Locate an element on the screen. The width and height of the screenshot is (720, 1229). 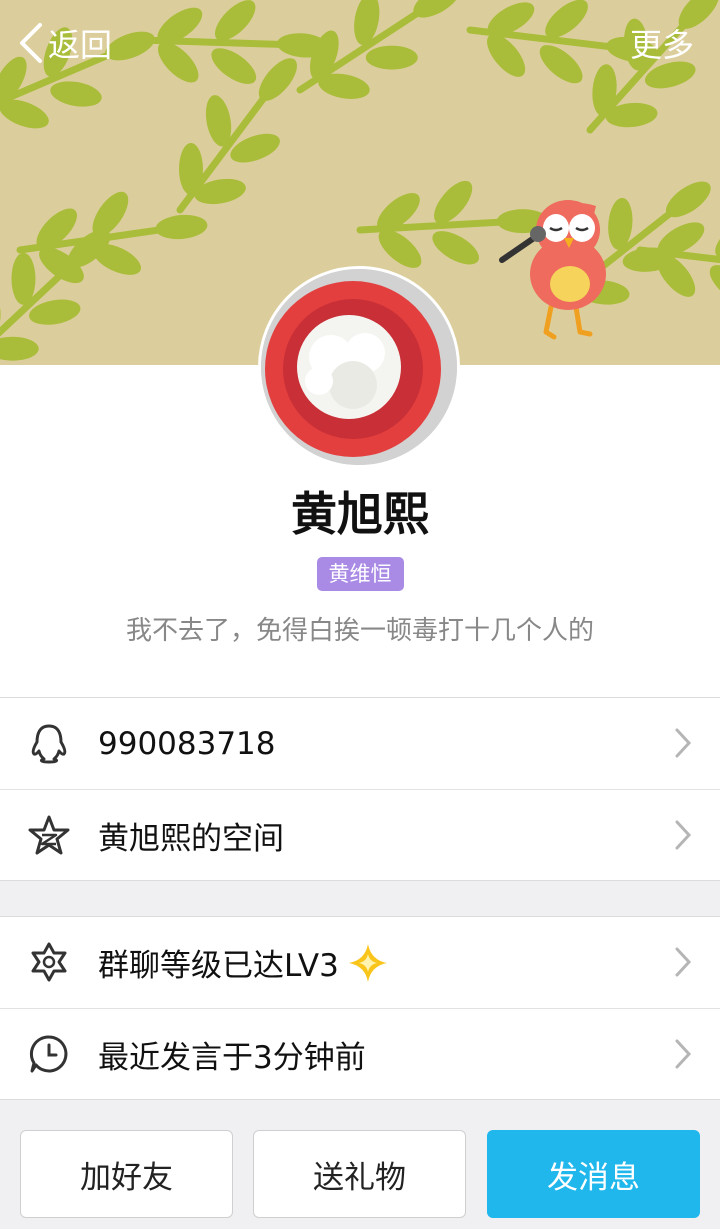
clock-icon is located at coordinates (48, 1054).